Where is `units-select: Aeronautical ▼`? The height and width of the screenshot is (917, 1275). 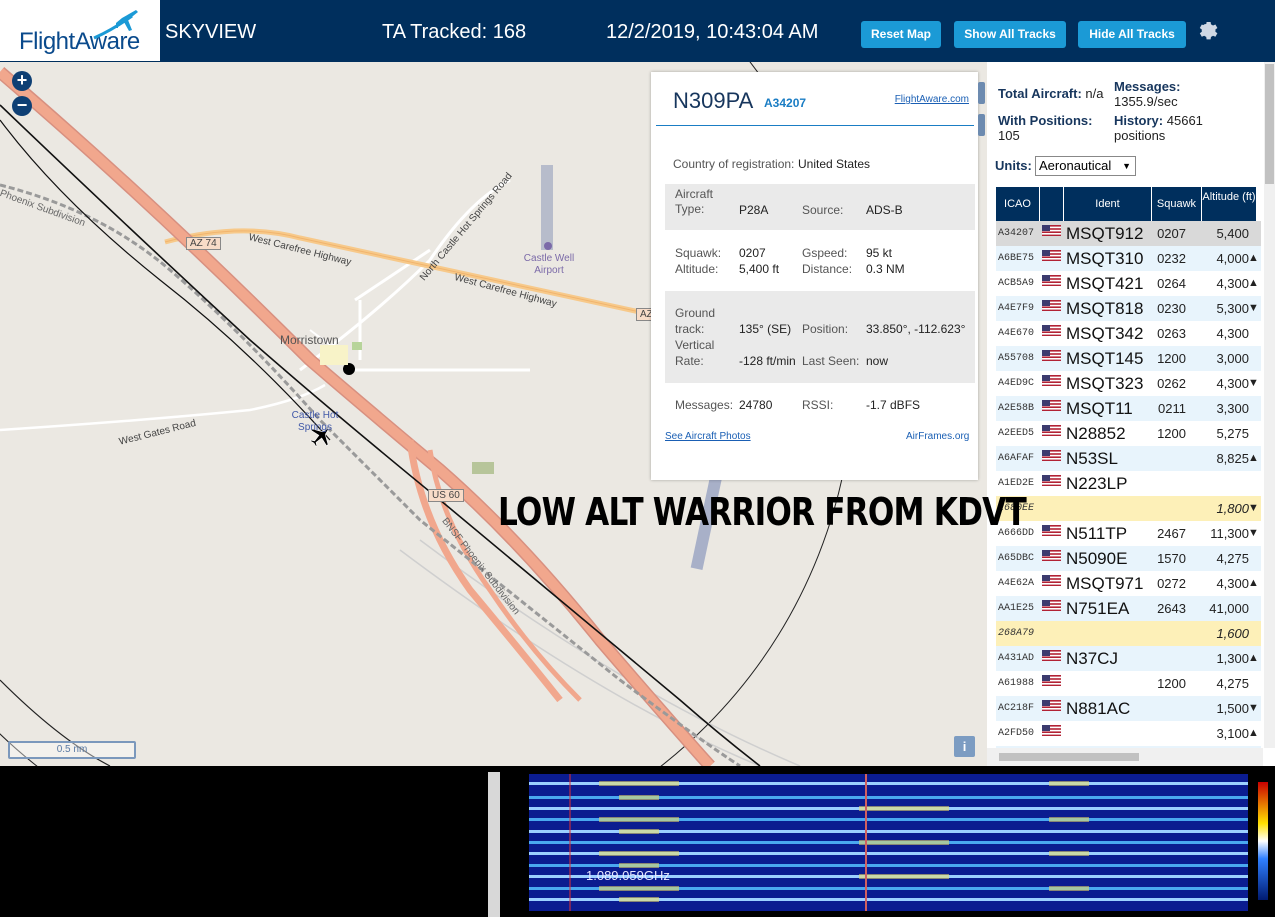
units-select: Aeronautical ▼ is located at coordinates (1085, 166).